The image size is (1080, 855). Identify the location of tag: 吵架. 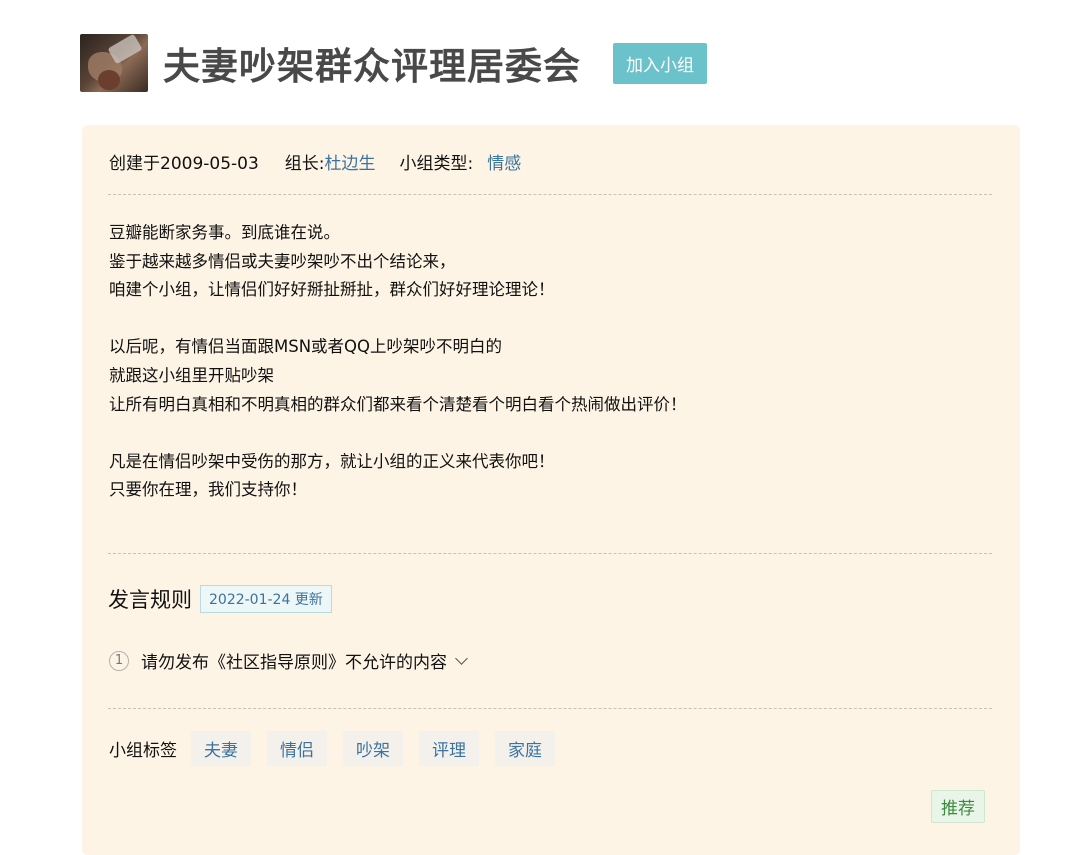
(373, 748).